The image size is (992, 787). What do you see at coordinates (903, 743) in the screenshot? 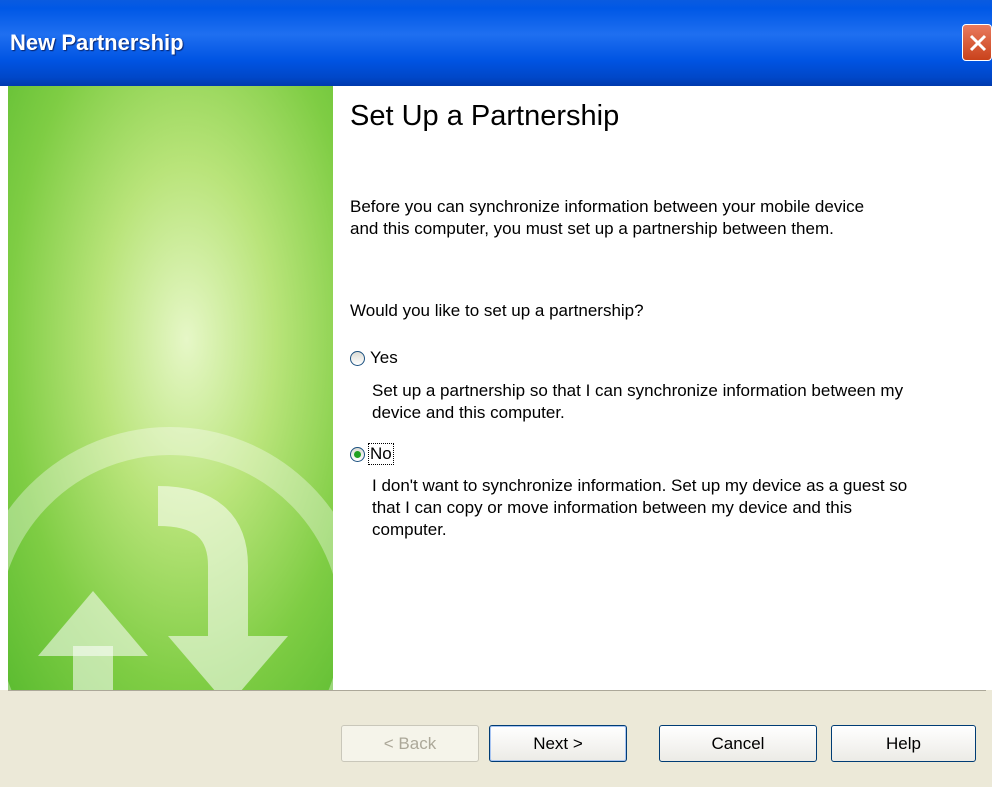
I see `help-button: Help` at bounding box center [903, 743].